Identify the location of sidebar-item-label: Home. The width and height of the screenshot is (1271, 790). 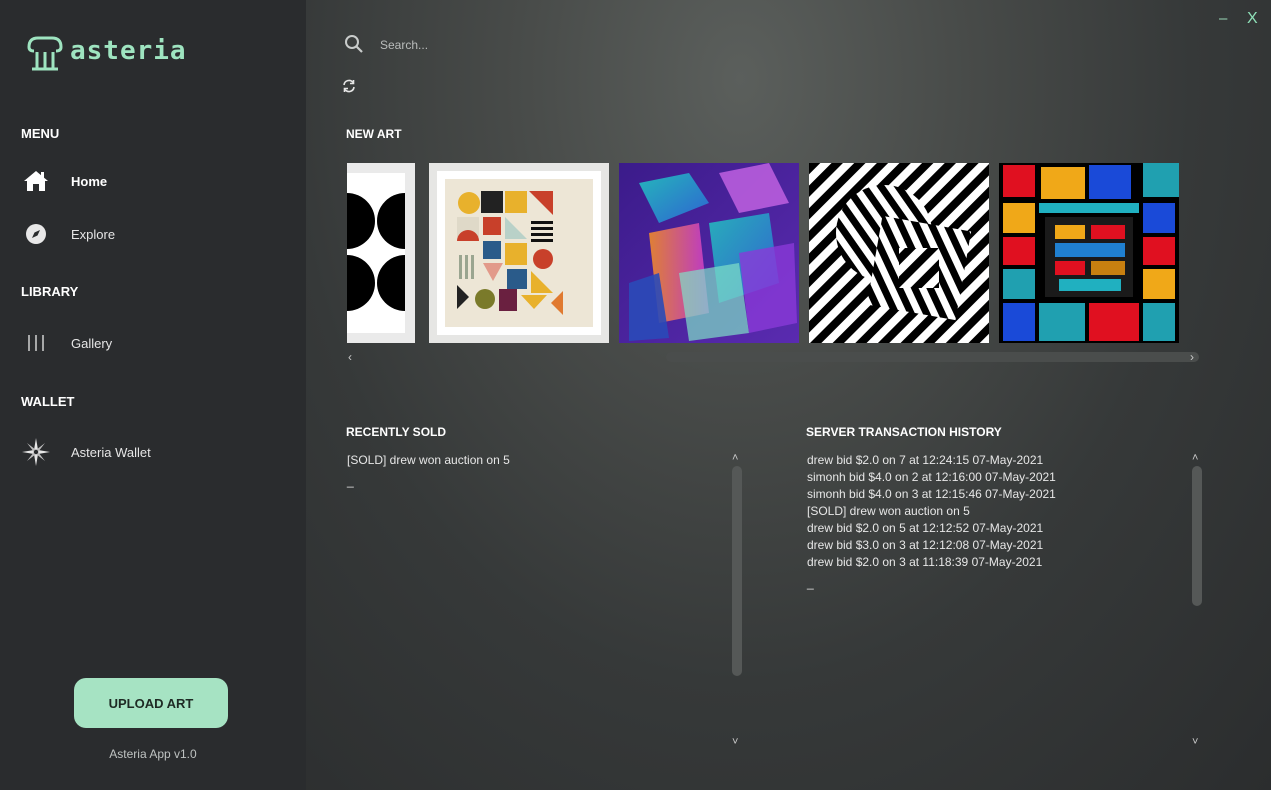
(89, 181).